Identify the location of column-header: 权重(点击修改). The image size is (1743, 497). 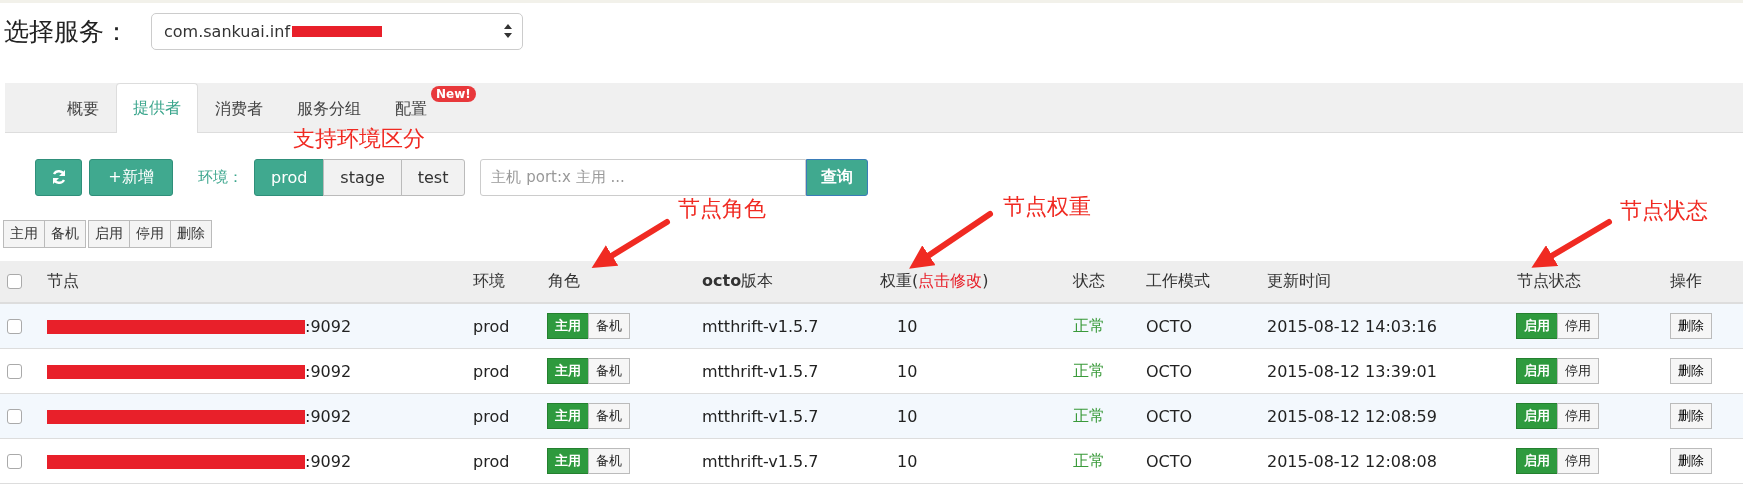
(934, 280).